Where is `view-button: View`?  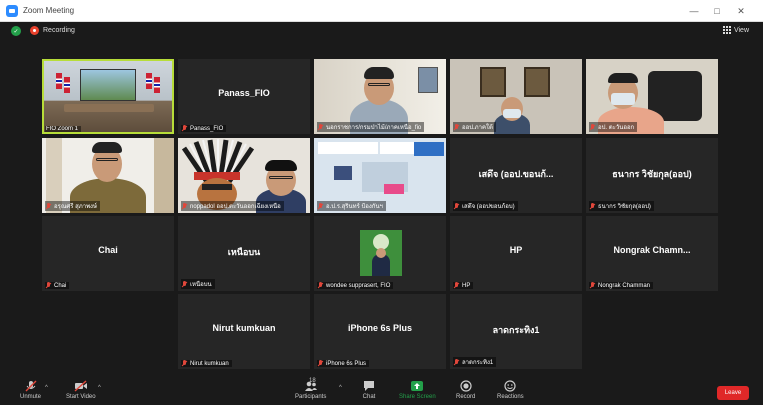 view-button: View is located at coordinates (735, 30).